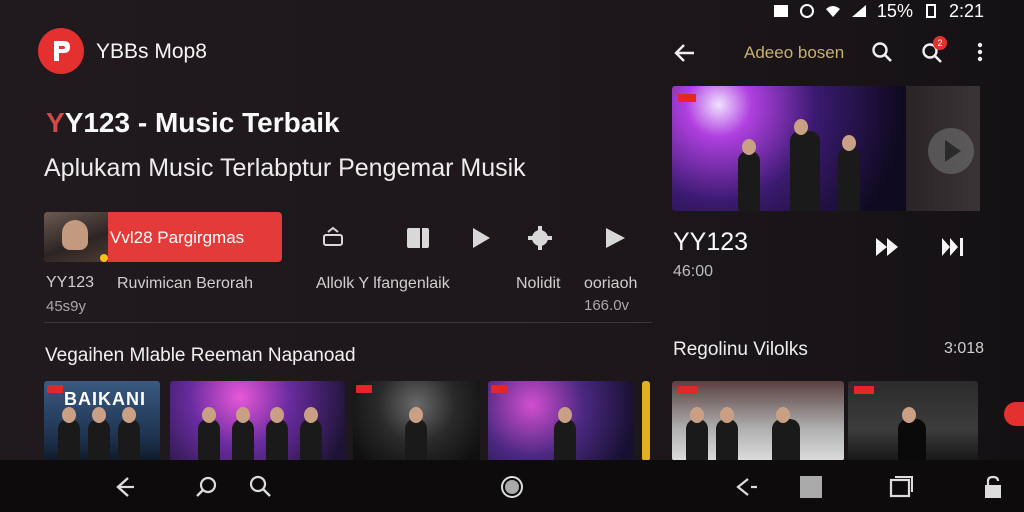 The width and height of the screenshot is (1024, 512). I want to click on book-icon, so click(418, 238).